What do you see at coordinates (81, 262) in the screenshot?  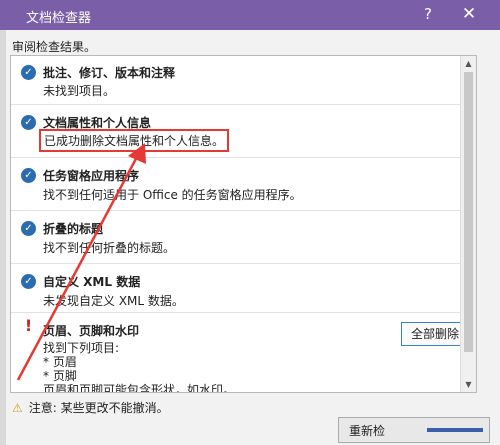 I see `annotation-arrow` at bounding box center [81, 262].